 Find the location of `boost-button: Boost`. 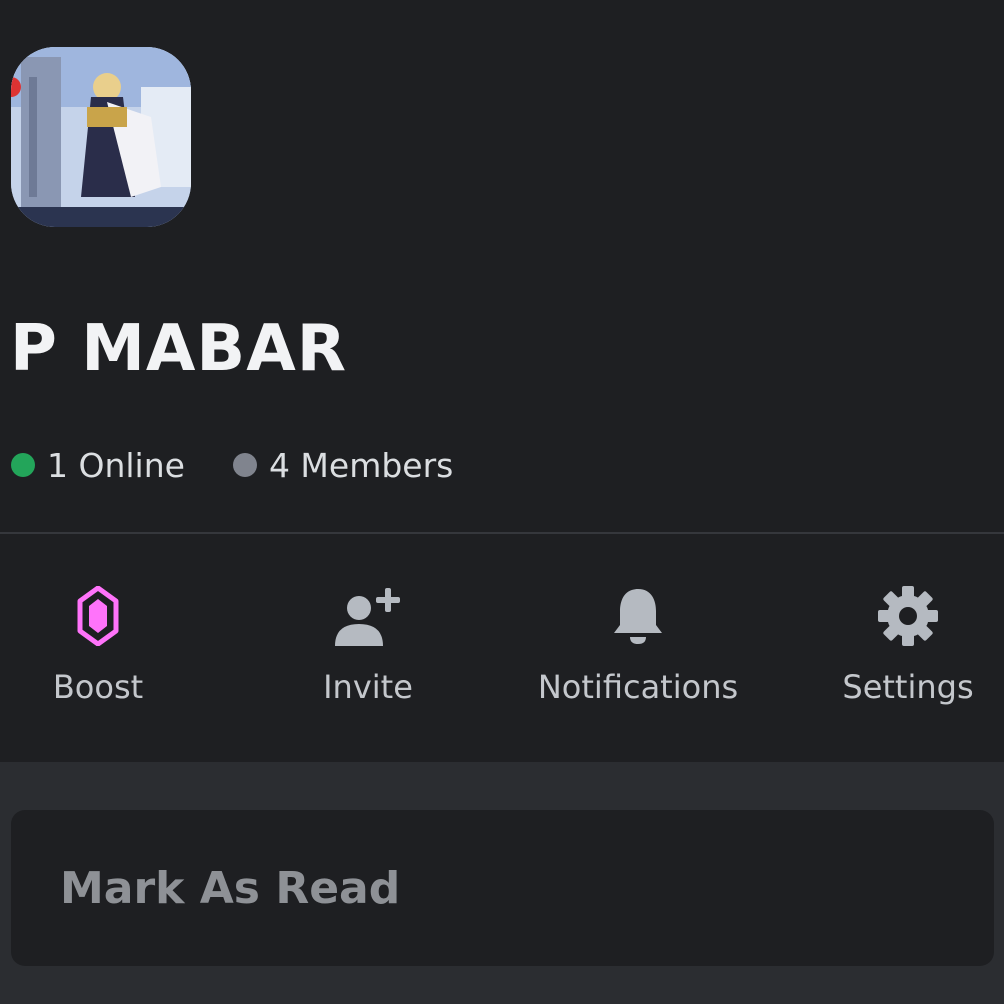

boost-button: Boost is located at coordinates (109, 651).